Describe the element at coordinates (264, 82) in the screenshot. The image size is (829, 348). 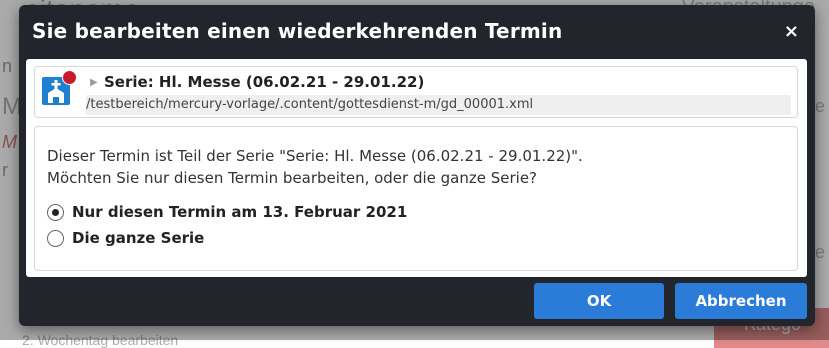
I see `resource-title: Serie: Hl. Messe (06.02.21 - 29.01.22)` at that location.